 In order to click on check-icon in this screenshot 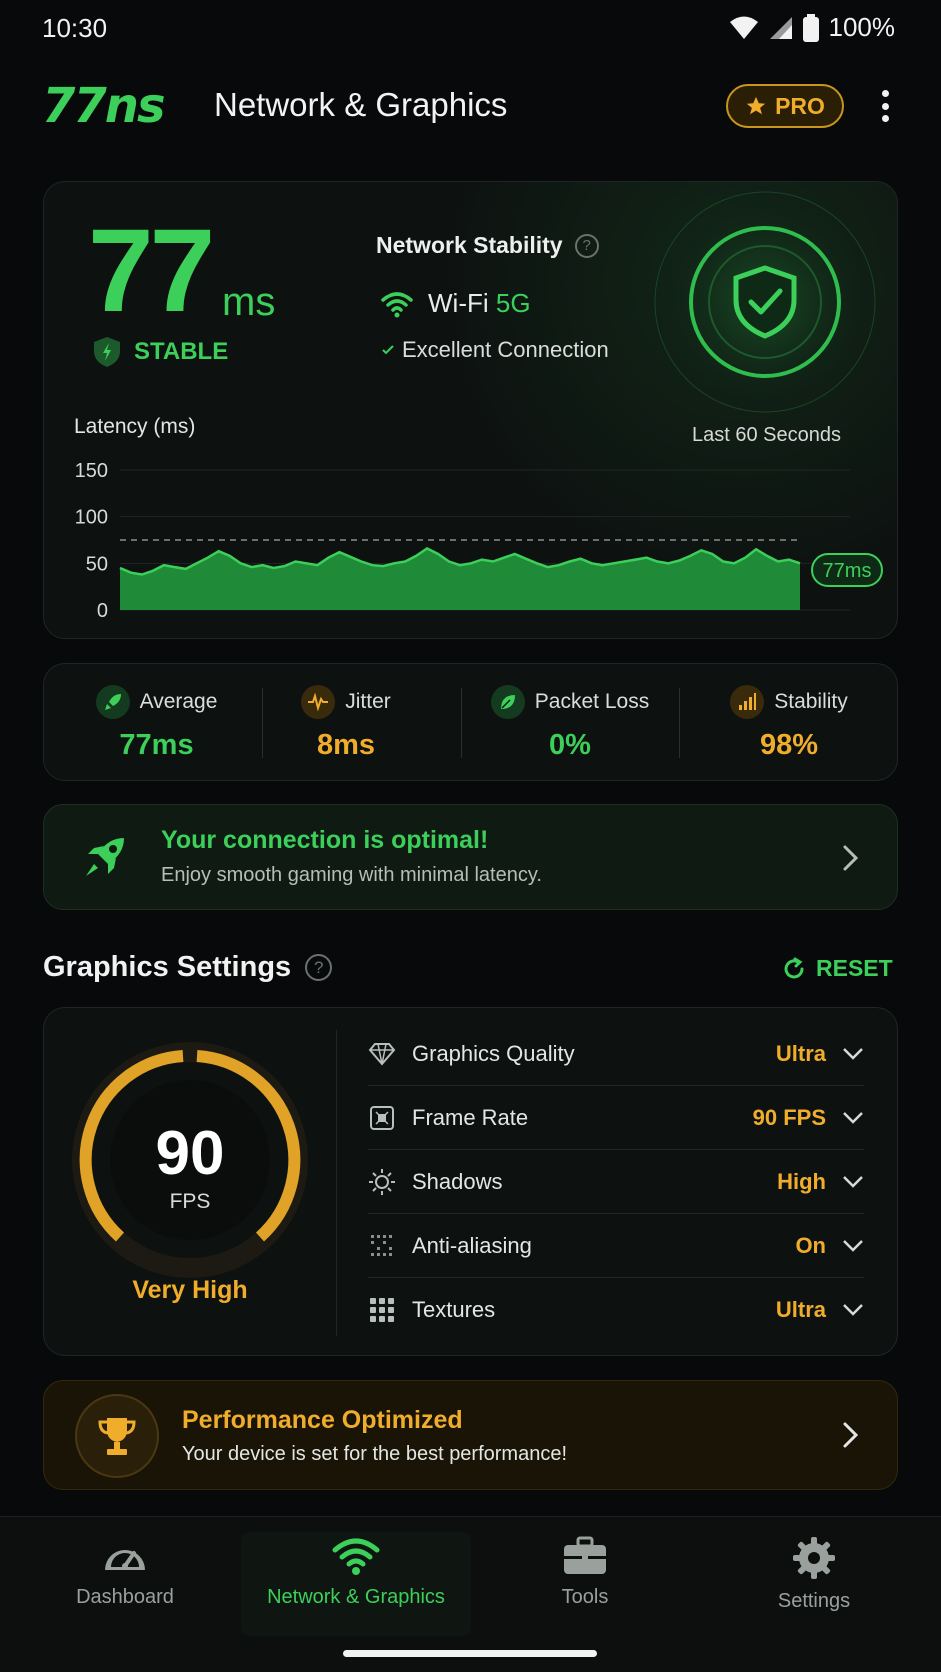, I will do `click(388, 350)`.